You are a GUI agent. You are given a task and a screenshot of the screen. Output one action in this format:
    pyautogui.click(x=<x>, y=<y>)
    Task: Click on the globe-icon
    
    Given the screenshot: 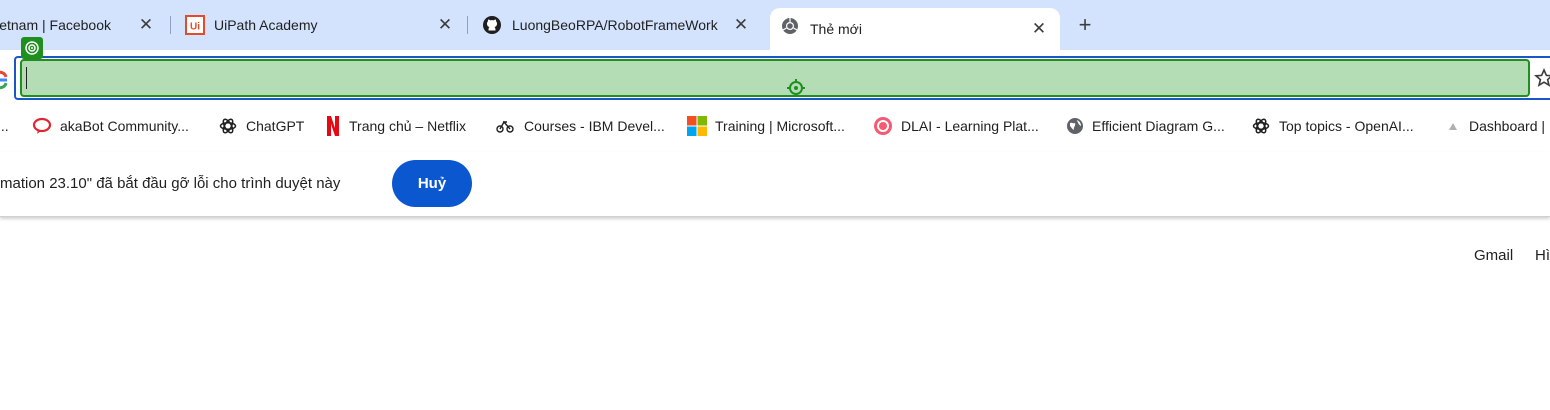 What is the action you would take?
    pyautogui.click(x=1075, y=126)
    